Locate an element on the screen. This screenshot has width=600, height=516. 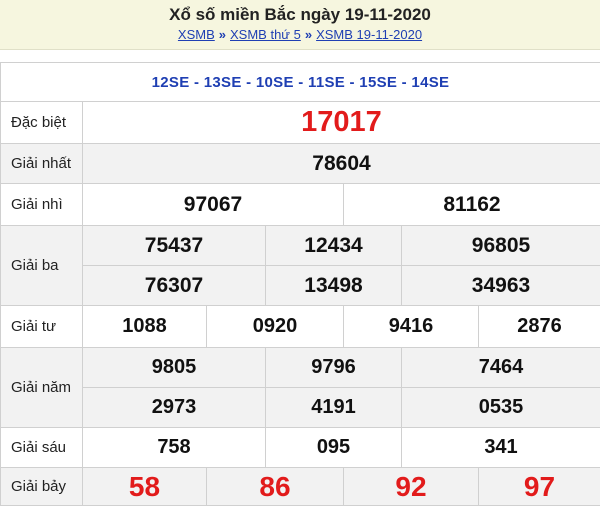
seventh-prize-number: 97 is located at coordinates (539, 486).